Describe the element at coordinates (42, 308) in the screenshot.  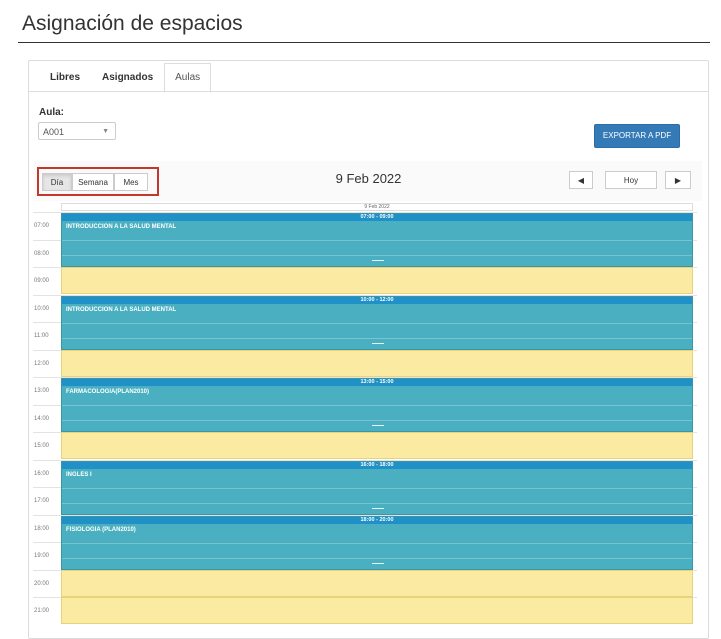
I see `hour-label: 10:00` at that location.